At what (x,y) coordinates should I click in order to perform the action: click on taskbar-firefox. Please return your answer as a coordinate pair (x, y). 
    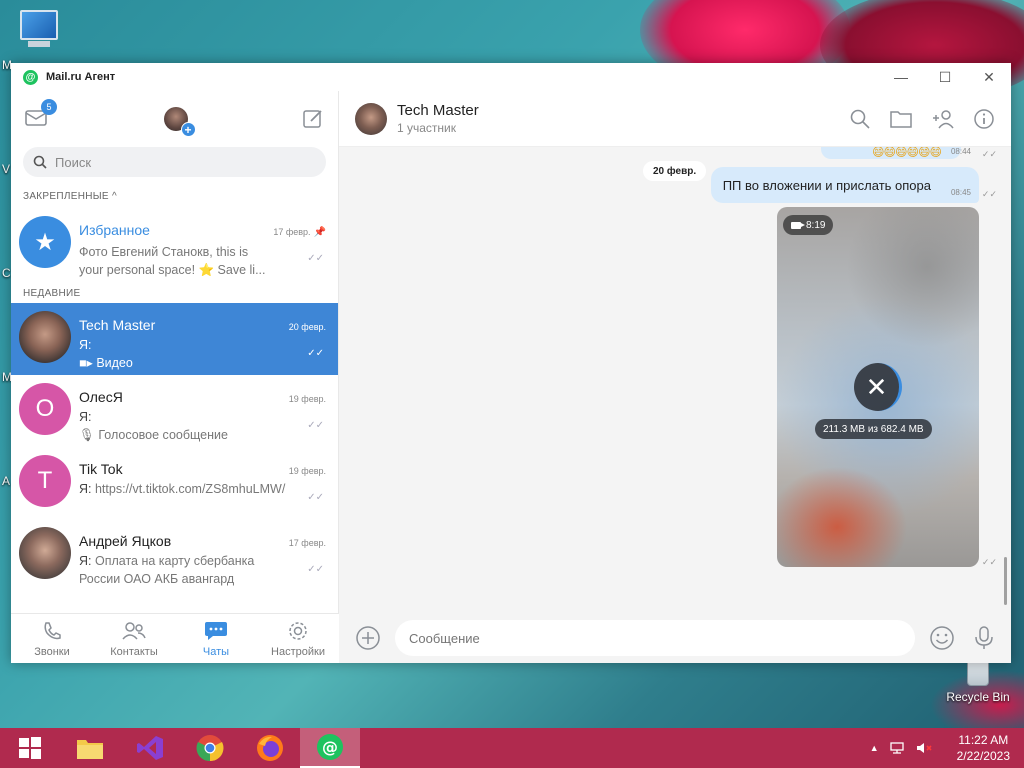
    Looking at the image, I should click on (270, 748).